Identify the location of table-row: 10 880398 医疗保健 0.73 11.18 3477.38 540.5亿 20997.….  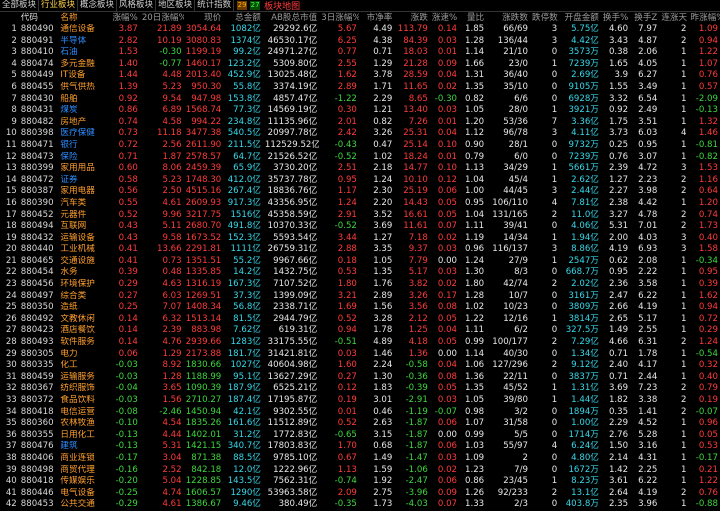
(360, 134).